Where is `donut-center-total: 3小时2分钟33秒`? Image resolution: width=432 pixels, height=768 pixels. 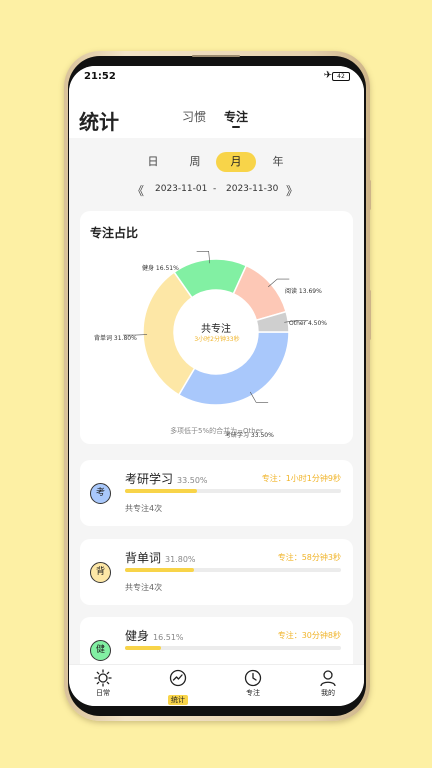
donut-center-total: 3小时2分钟33秒 is located at coordinates (217, 339).